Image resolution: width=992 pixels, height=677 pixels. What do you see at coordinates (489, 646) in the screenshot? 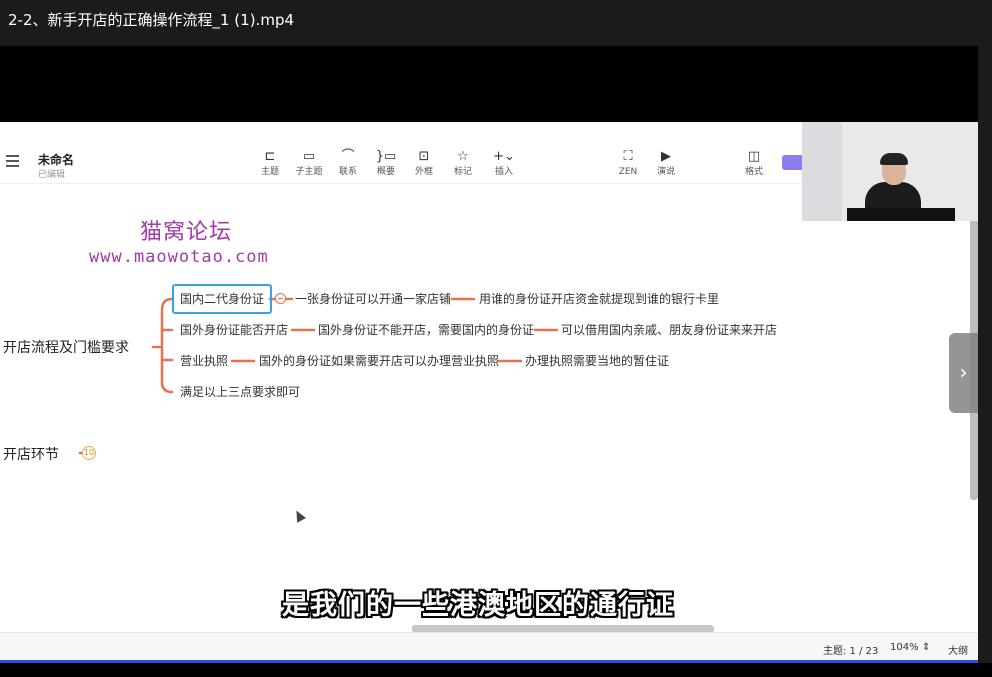
I see `app-statusbar: 主题: 1 / 23 104% ⇕ 大纲` at bounding box center [489, 646].